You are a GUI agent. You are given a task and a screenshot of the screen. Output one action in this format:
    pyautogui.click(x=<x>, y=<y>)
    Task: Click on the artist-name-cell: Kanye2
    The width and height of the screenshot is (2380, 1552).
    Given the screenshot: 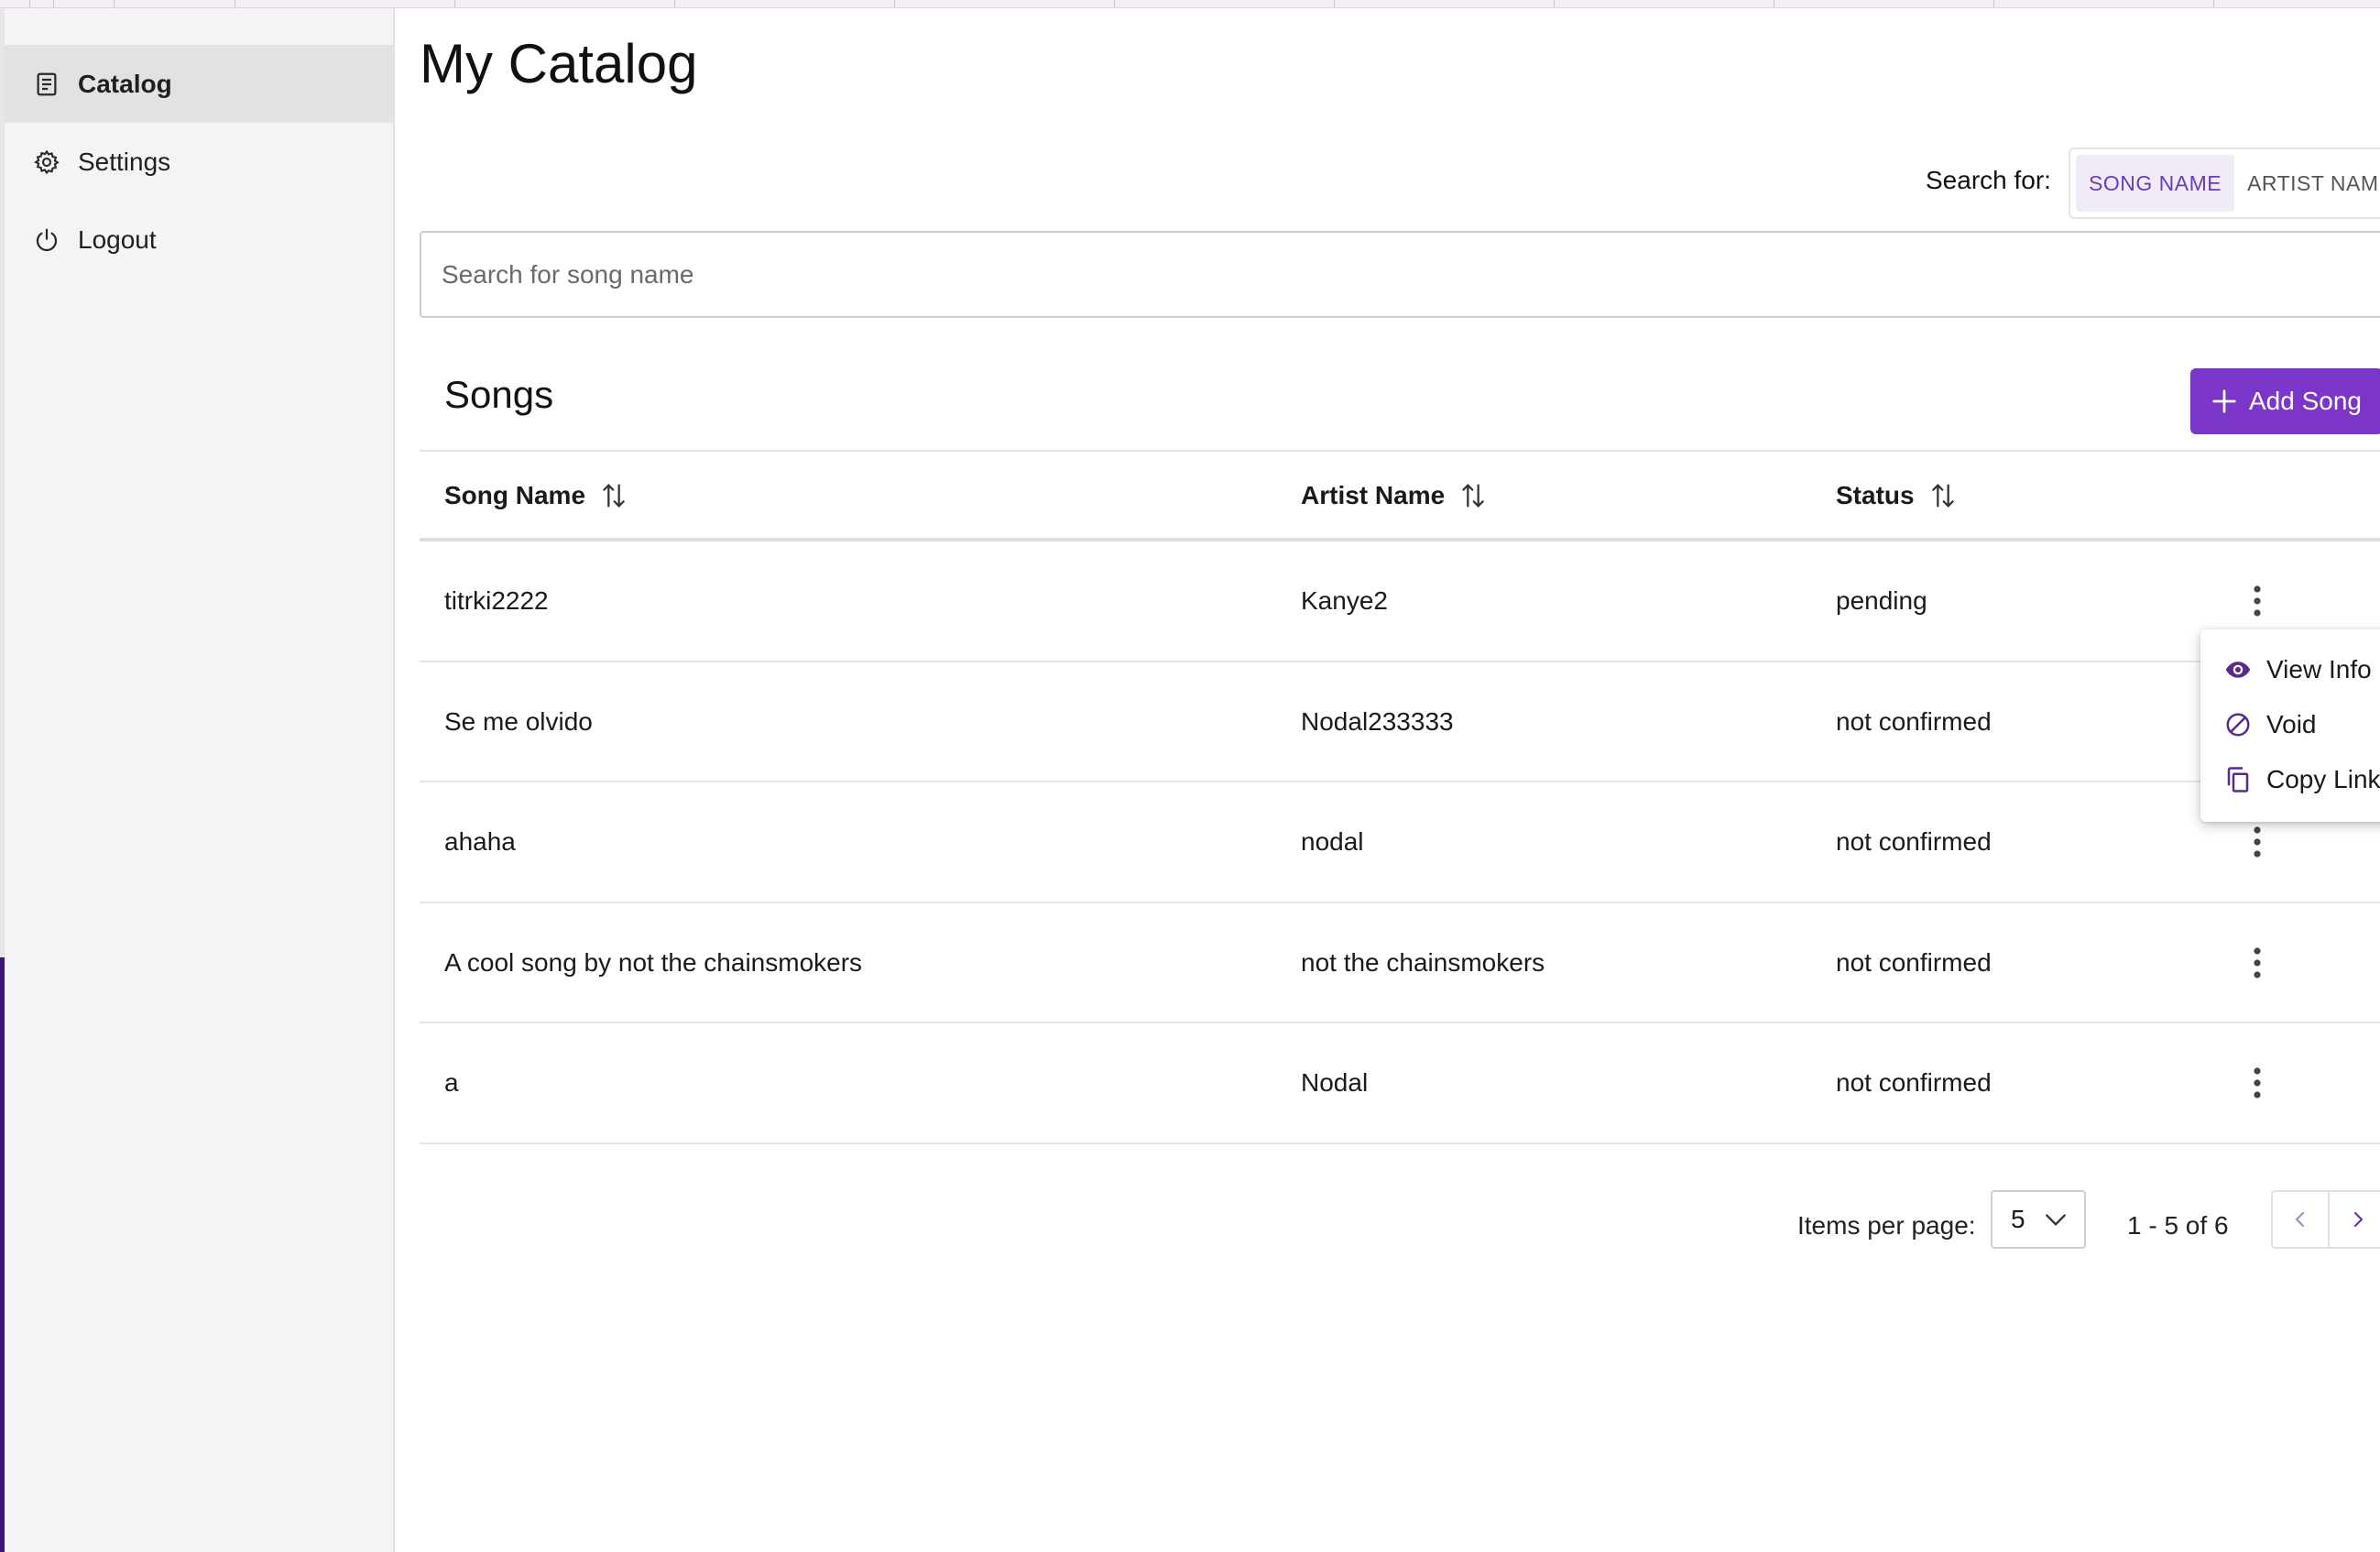 What is the action you would take?
    pyautogui.click(x=1344, y=600)
    